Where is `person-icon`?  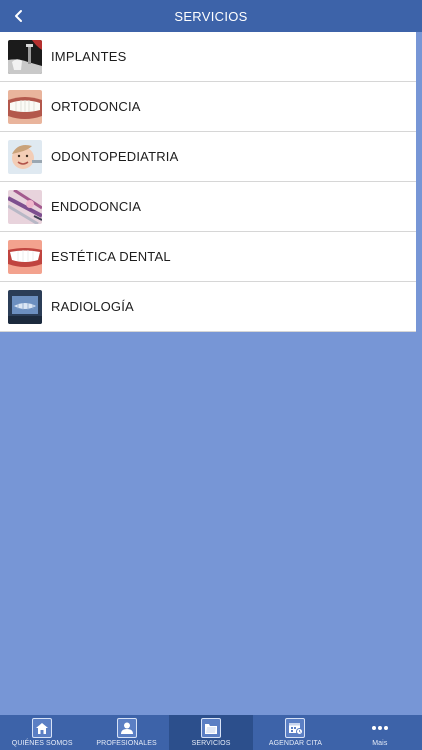
person-icon is located at coordinates (126, 728).